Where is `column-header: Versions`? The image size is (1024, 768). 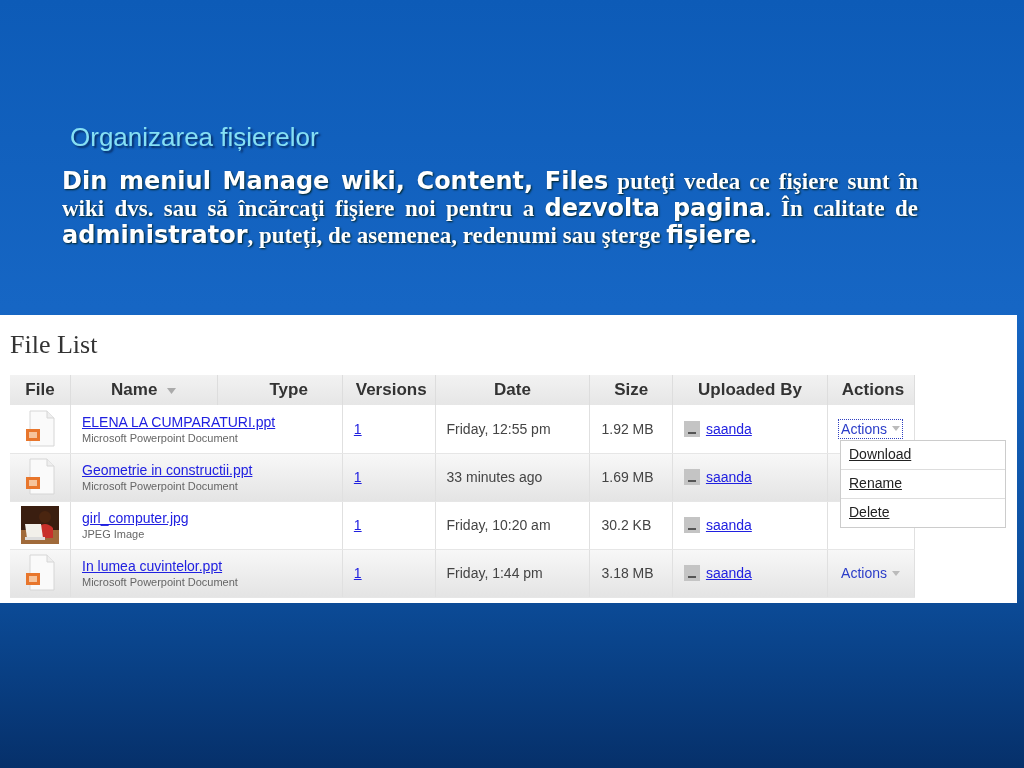
column-header: Versions is located at coordinates (389, 390).